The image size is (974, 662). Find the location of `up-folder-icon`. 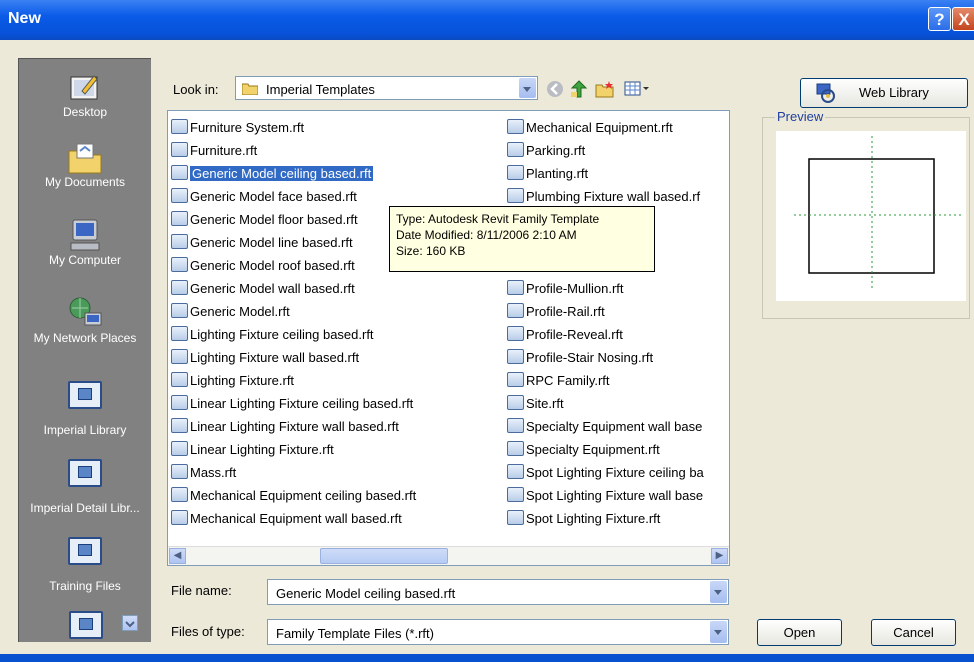

up-folder-icon is located at coordinates (579, 89).